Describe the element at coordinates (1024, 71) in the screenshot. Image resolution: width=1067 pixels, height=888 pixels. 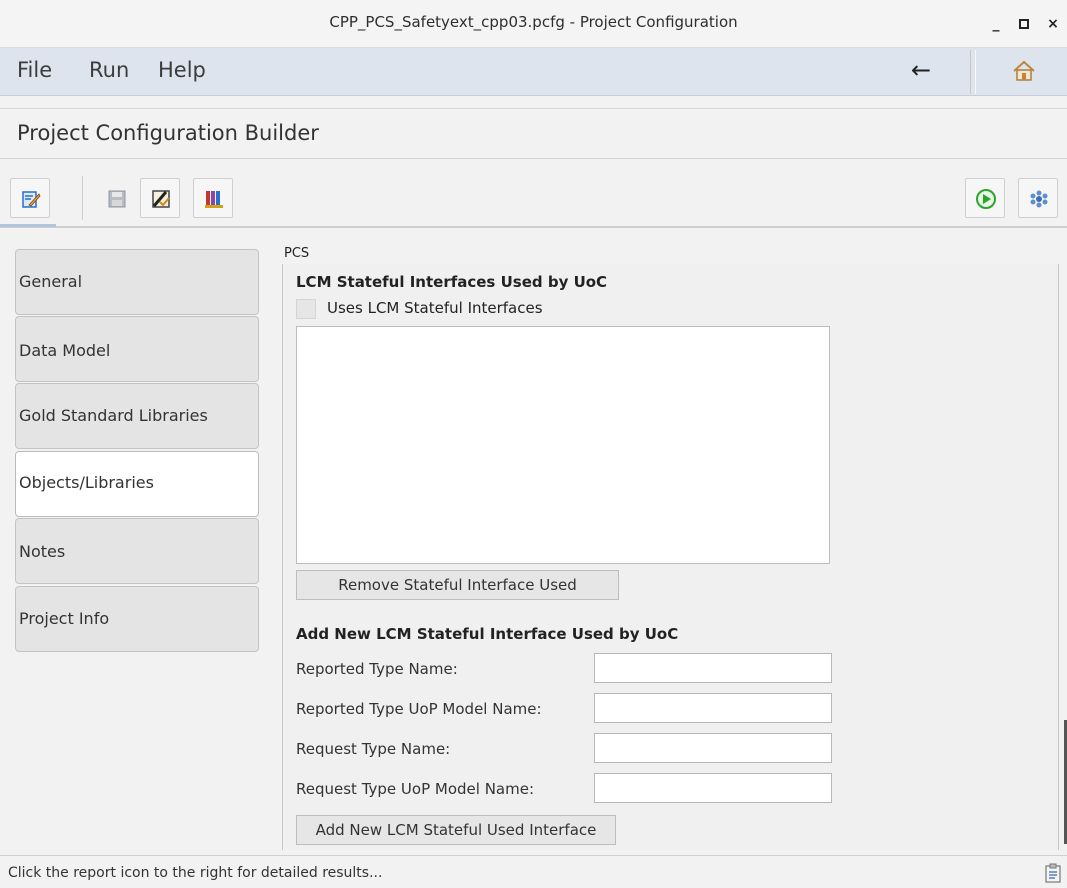
I see `home-icon` at that location.